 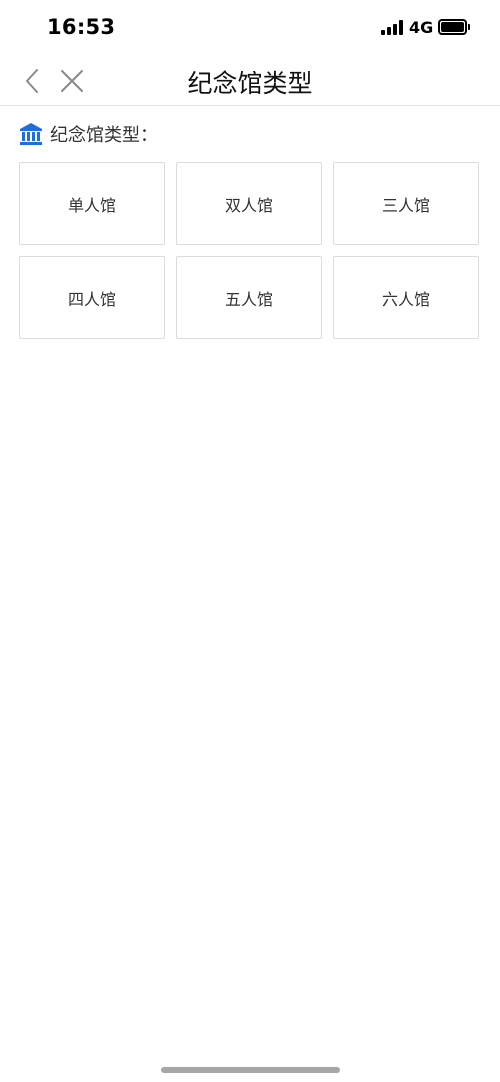 What do you see at coordinates (250, 83) in the screenshot?
I see `page-title: 纪念馆类型` at bounding box center [250, 83].